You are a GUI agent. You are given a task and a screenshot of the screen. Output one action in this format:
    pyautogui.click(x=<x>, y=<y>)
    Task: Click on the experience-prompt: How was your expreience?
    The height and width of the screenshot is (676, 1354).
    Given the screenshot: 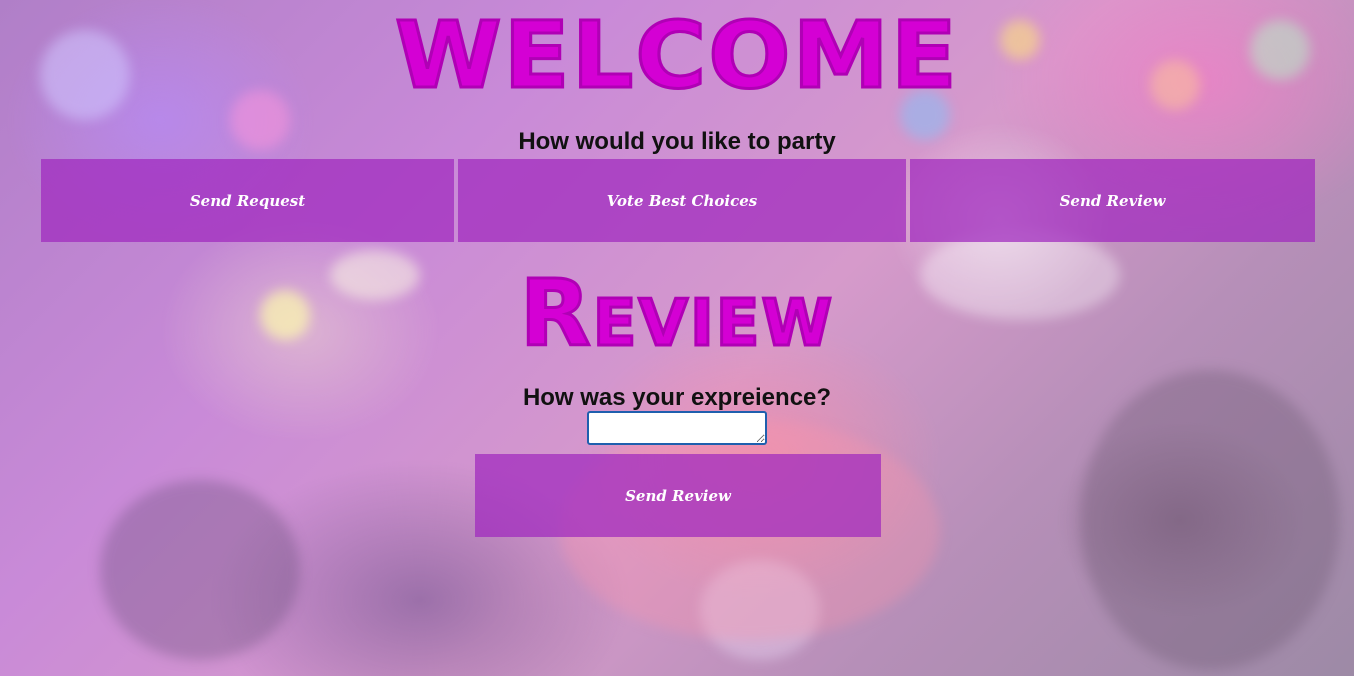 What is the action you would take?
    pyautogui.click(x=677, y=397)
    